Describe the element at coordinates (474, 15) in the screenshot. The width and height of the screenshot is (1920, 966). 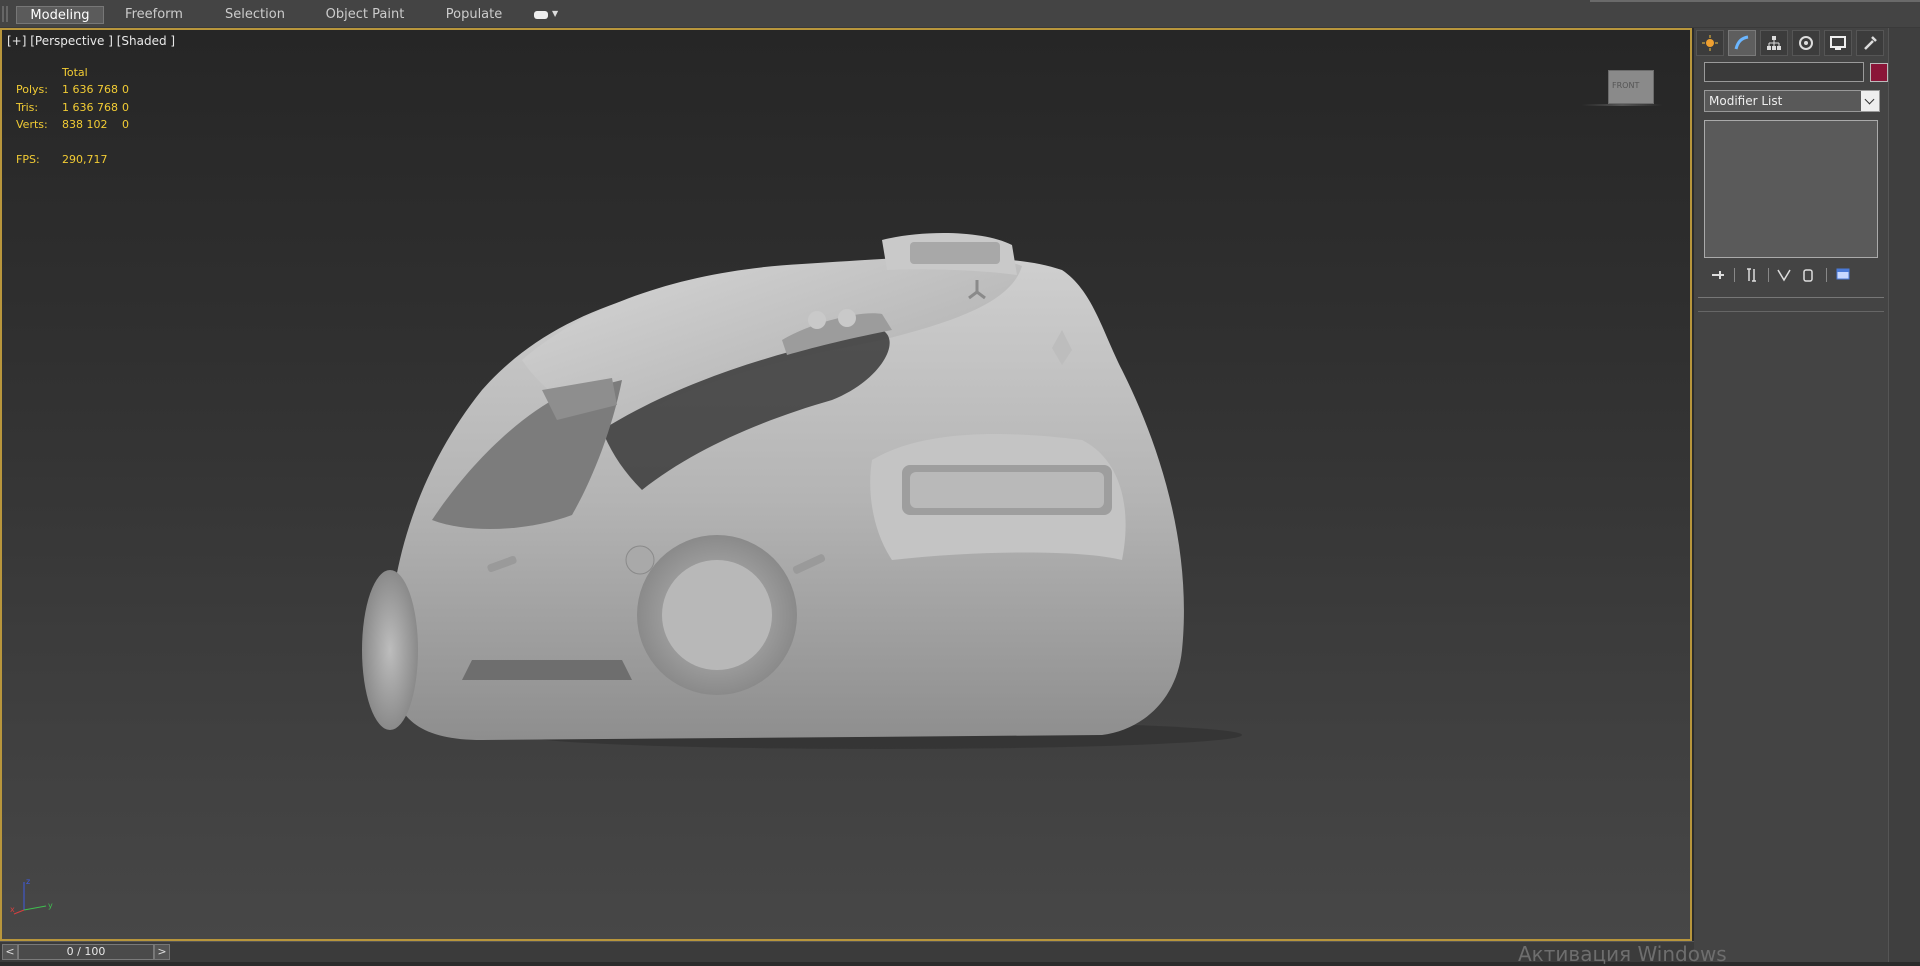
I see `tab-populate: Populate` at that location.